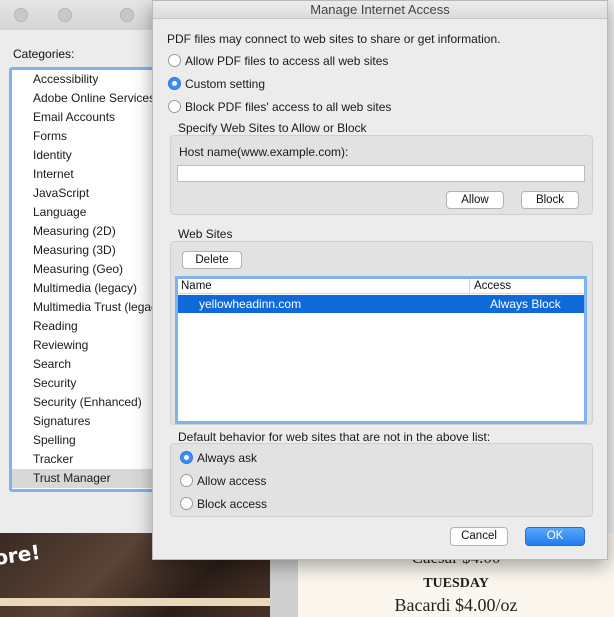 Image resolution: width=614 pixels, height=617 pixels. I want to click on menu-line-tuesday: TUESDAY, so click(456, 583).